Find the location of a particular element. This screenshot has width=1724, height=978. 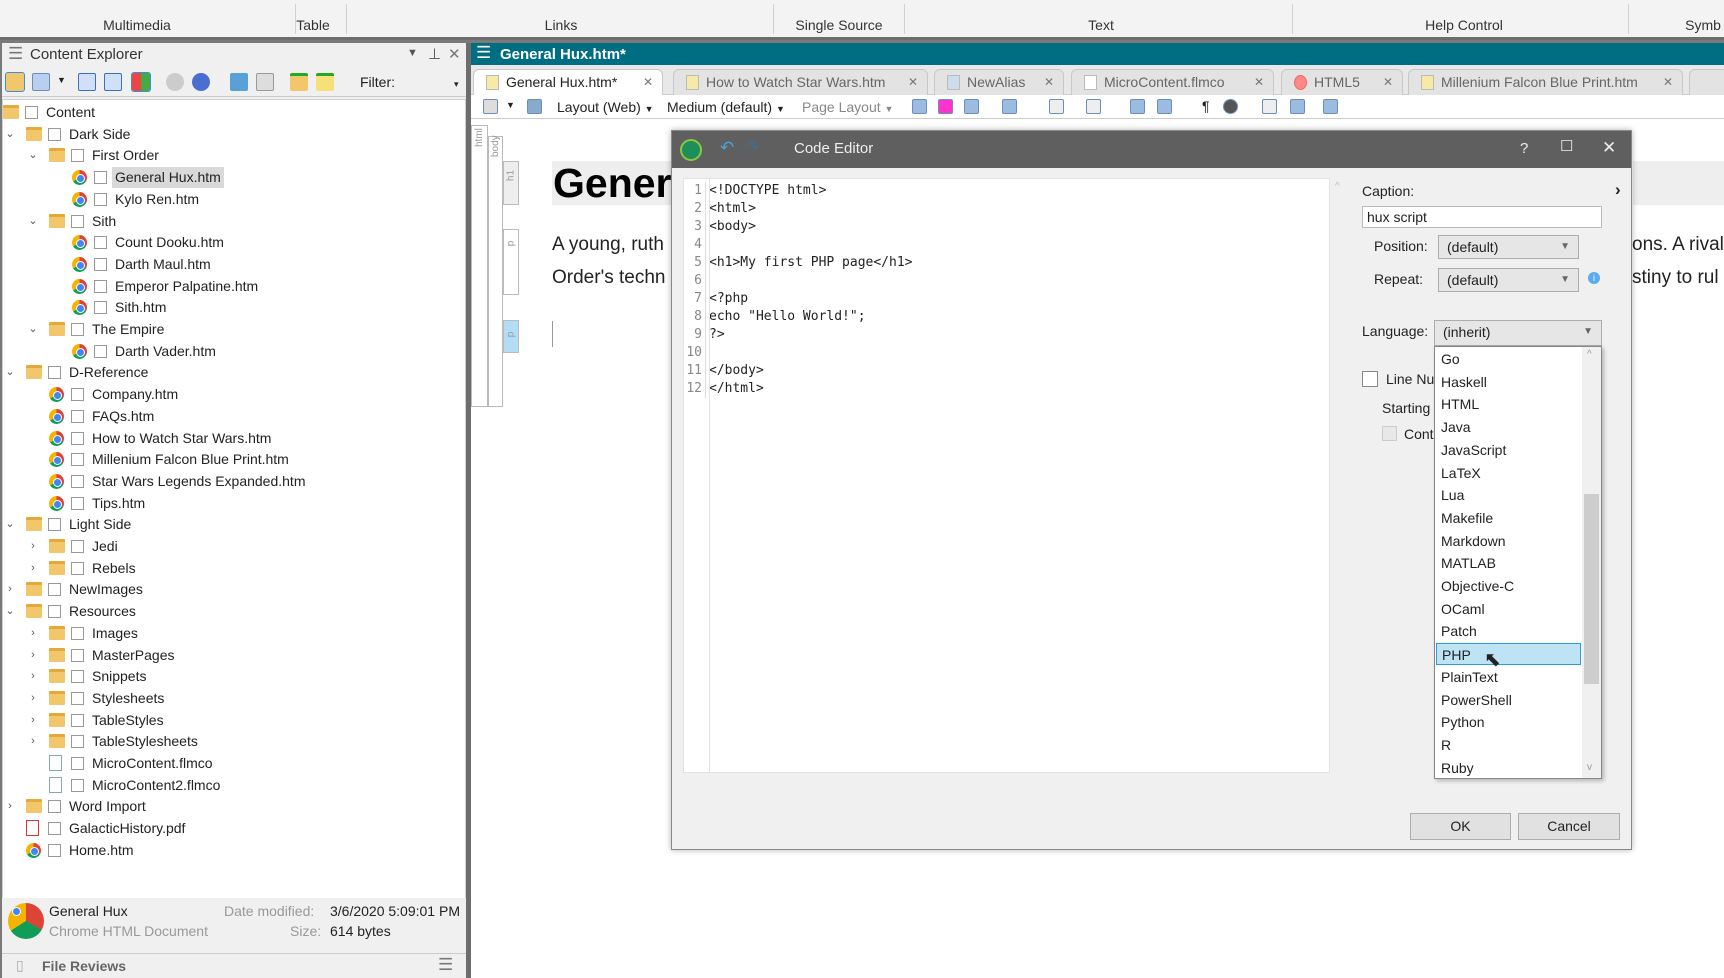

tree-item: Home.htm is located at coordinates (233, 850).